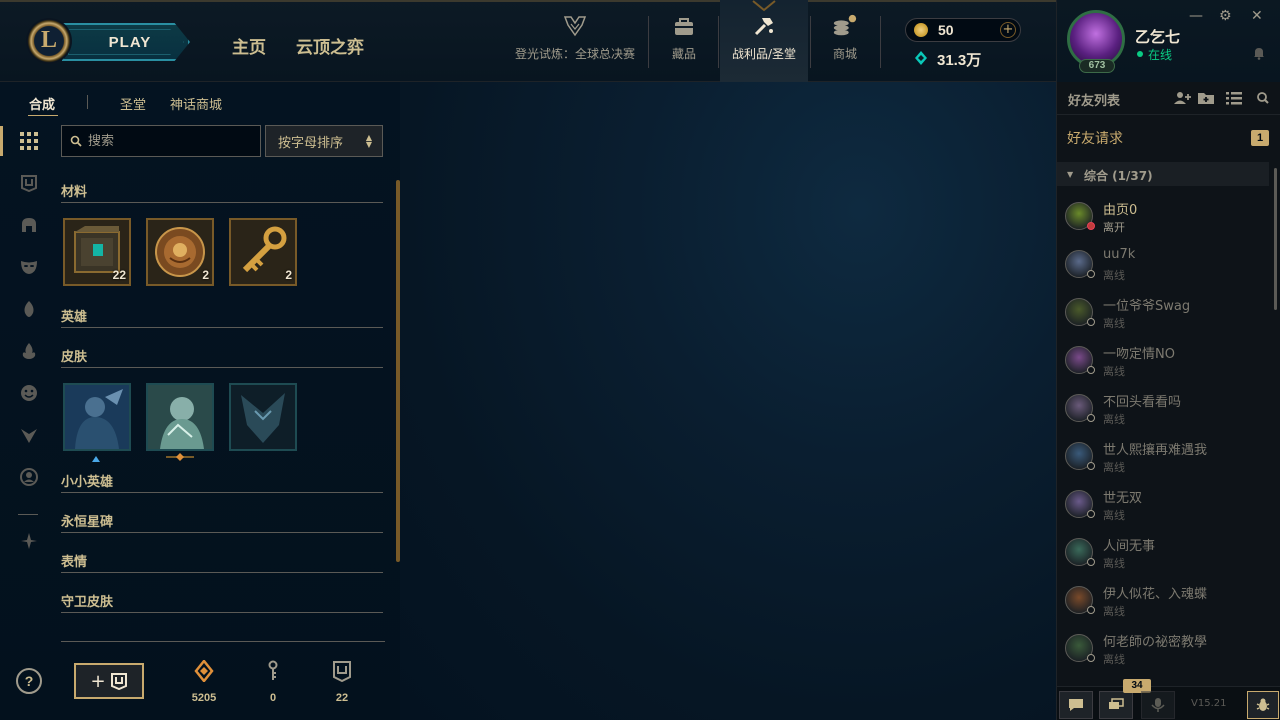  I want to click on voice-button, so click(1158, 705).